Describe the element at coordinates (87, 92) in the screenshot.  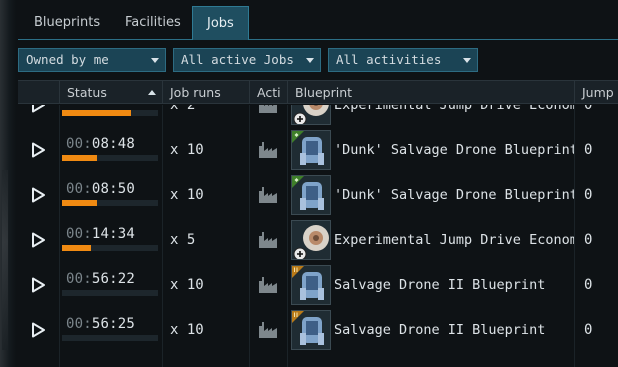
I see `column-header-status-label: Status` at that location.